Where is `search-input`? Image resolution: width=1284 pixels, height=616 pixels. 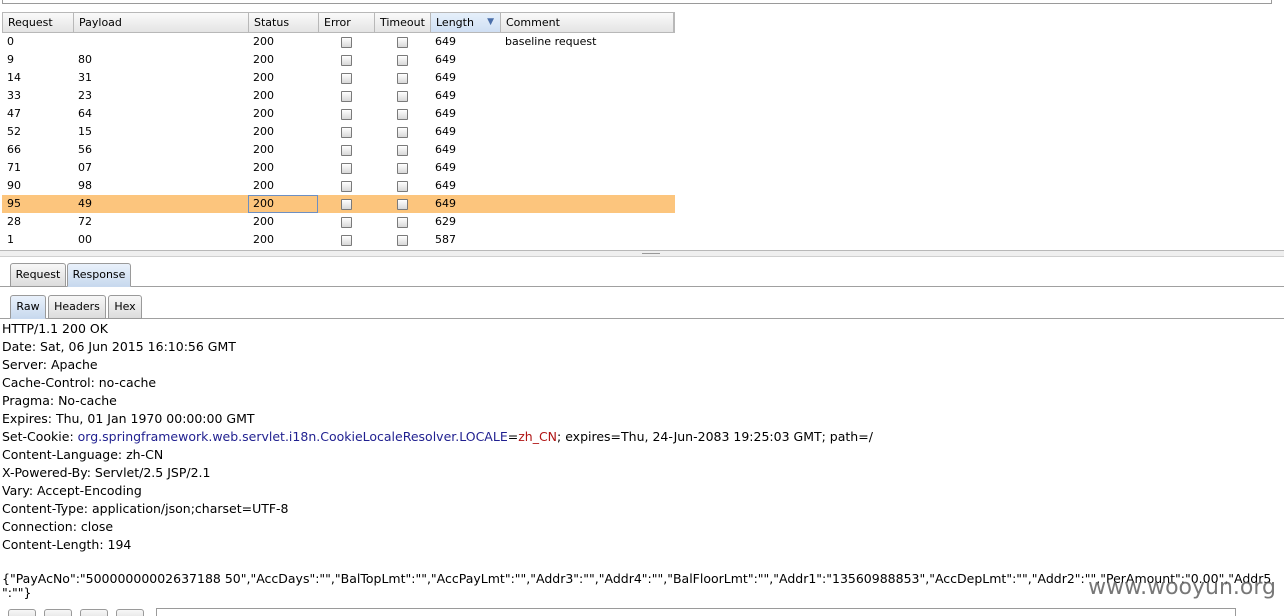 search-input is located at coordinates (696, 612).